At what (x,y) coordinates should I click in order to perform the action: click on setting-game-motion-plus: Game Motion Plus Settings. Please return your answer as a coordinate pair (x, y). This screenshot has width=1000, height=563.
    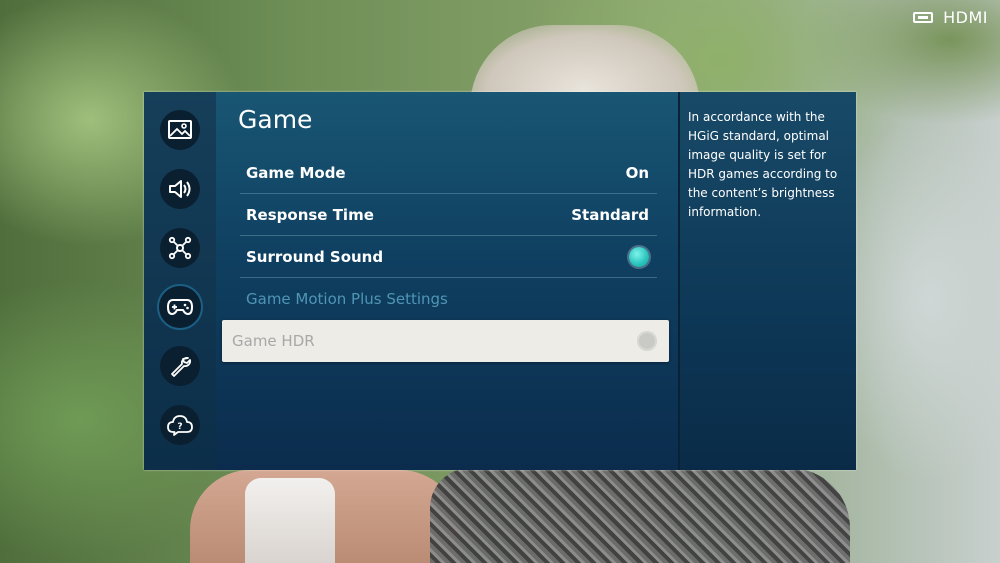
    Looking at the image, I should click on (448, 299).